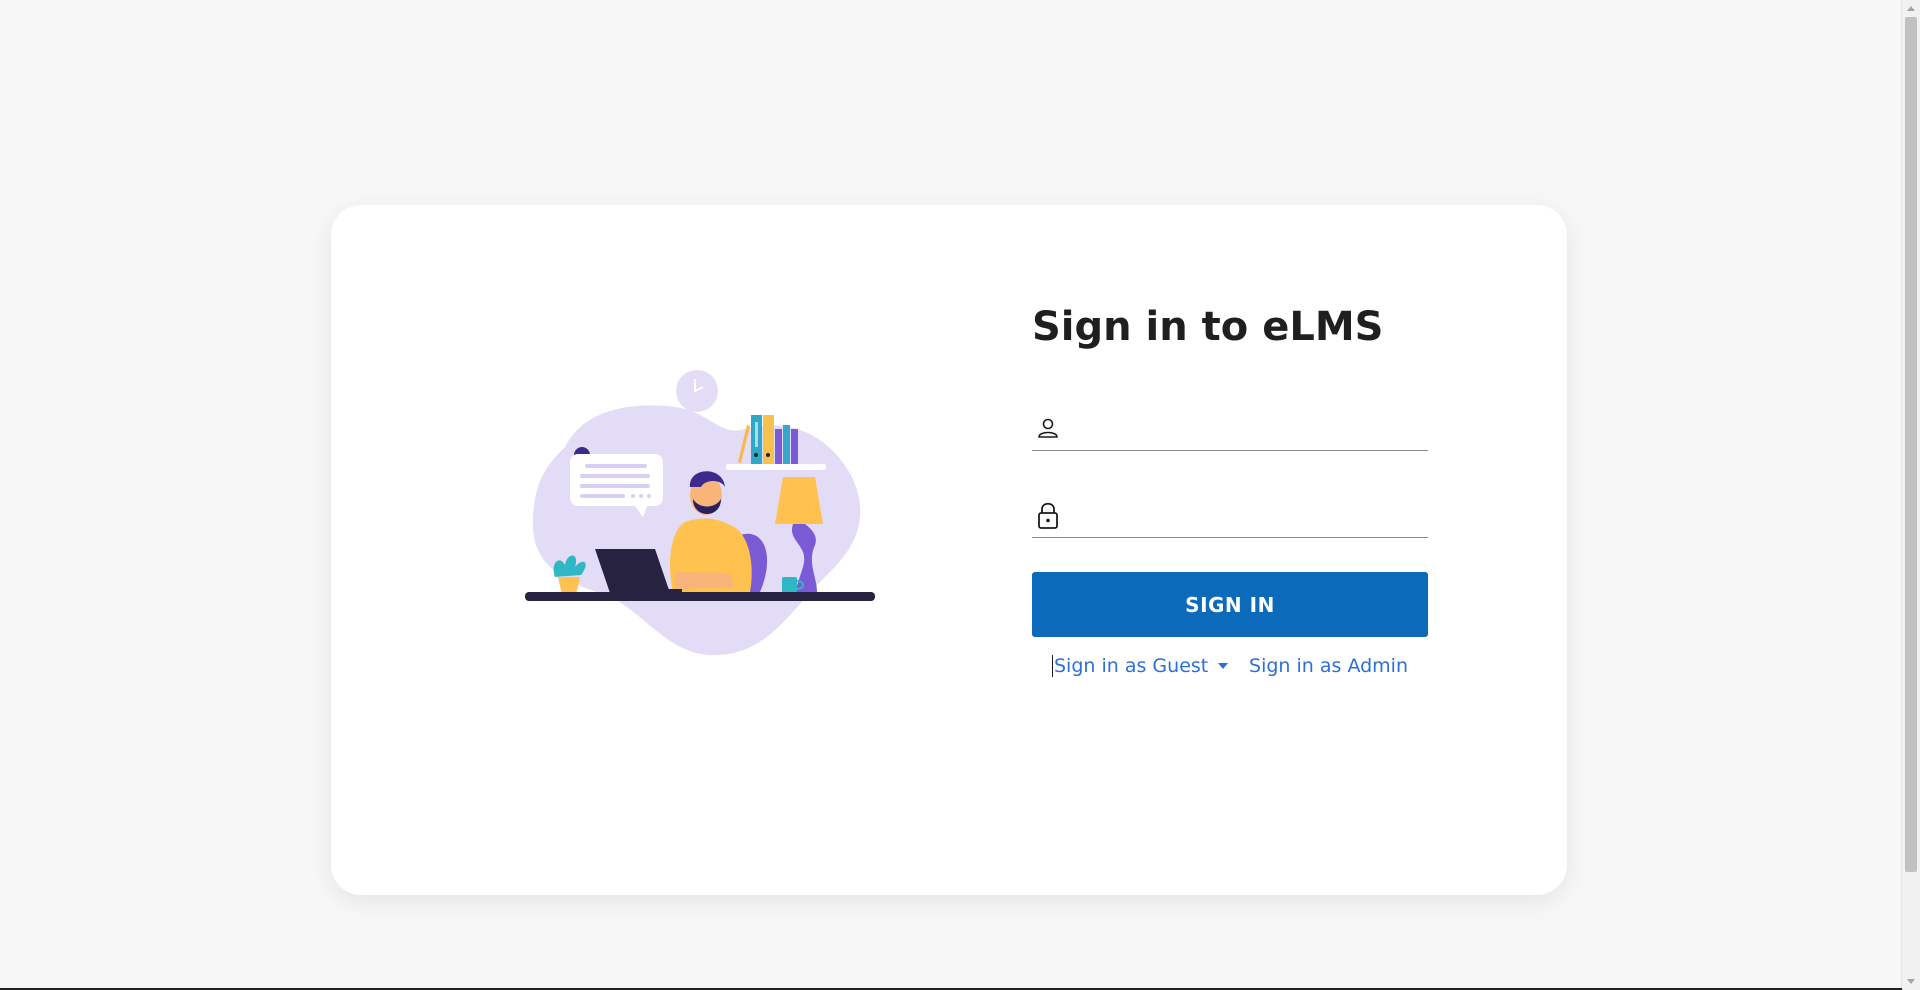 This screenshot has height=990, width=1920. What do you see at coordinates (1230, 666) in the screenshot?
I see `alternate-signin-links: Sign in as Guest Sign in as Admin` at bounding box center [1230, 666].